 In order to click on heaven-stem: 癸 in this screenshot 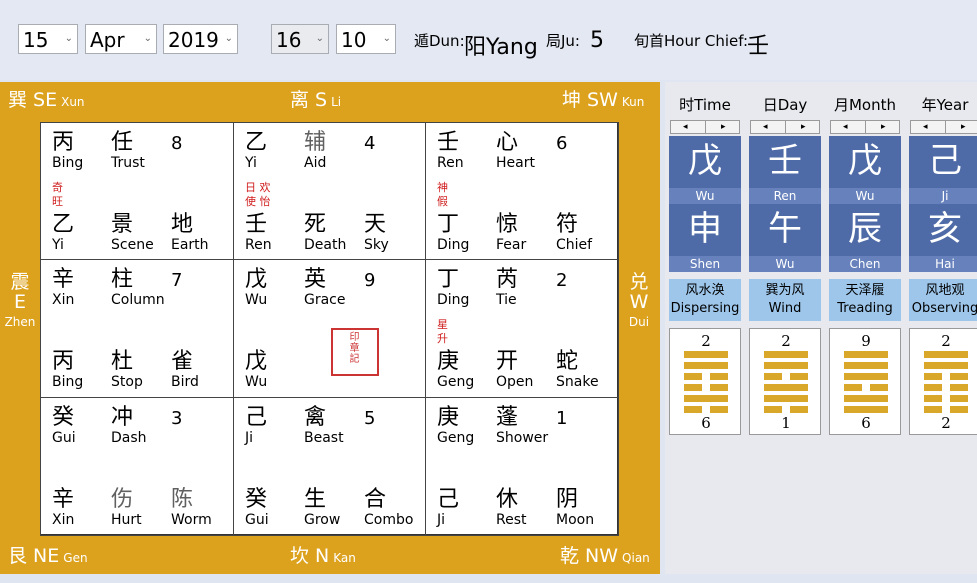, I will do `click(63, 417)`.